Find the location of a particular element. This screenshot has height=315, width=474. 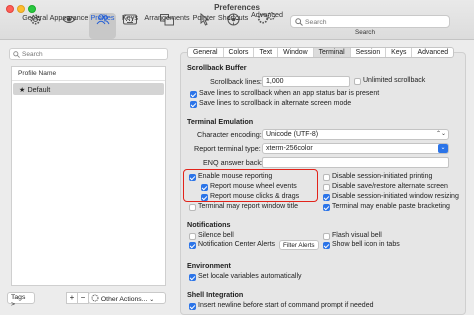

toolbar-advanced-button: Advanced is located at coordinates (267, 23).